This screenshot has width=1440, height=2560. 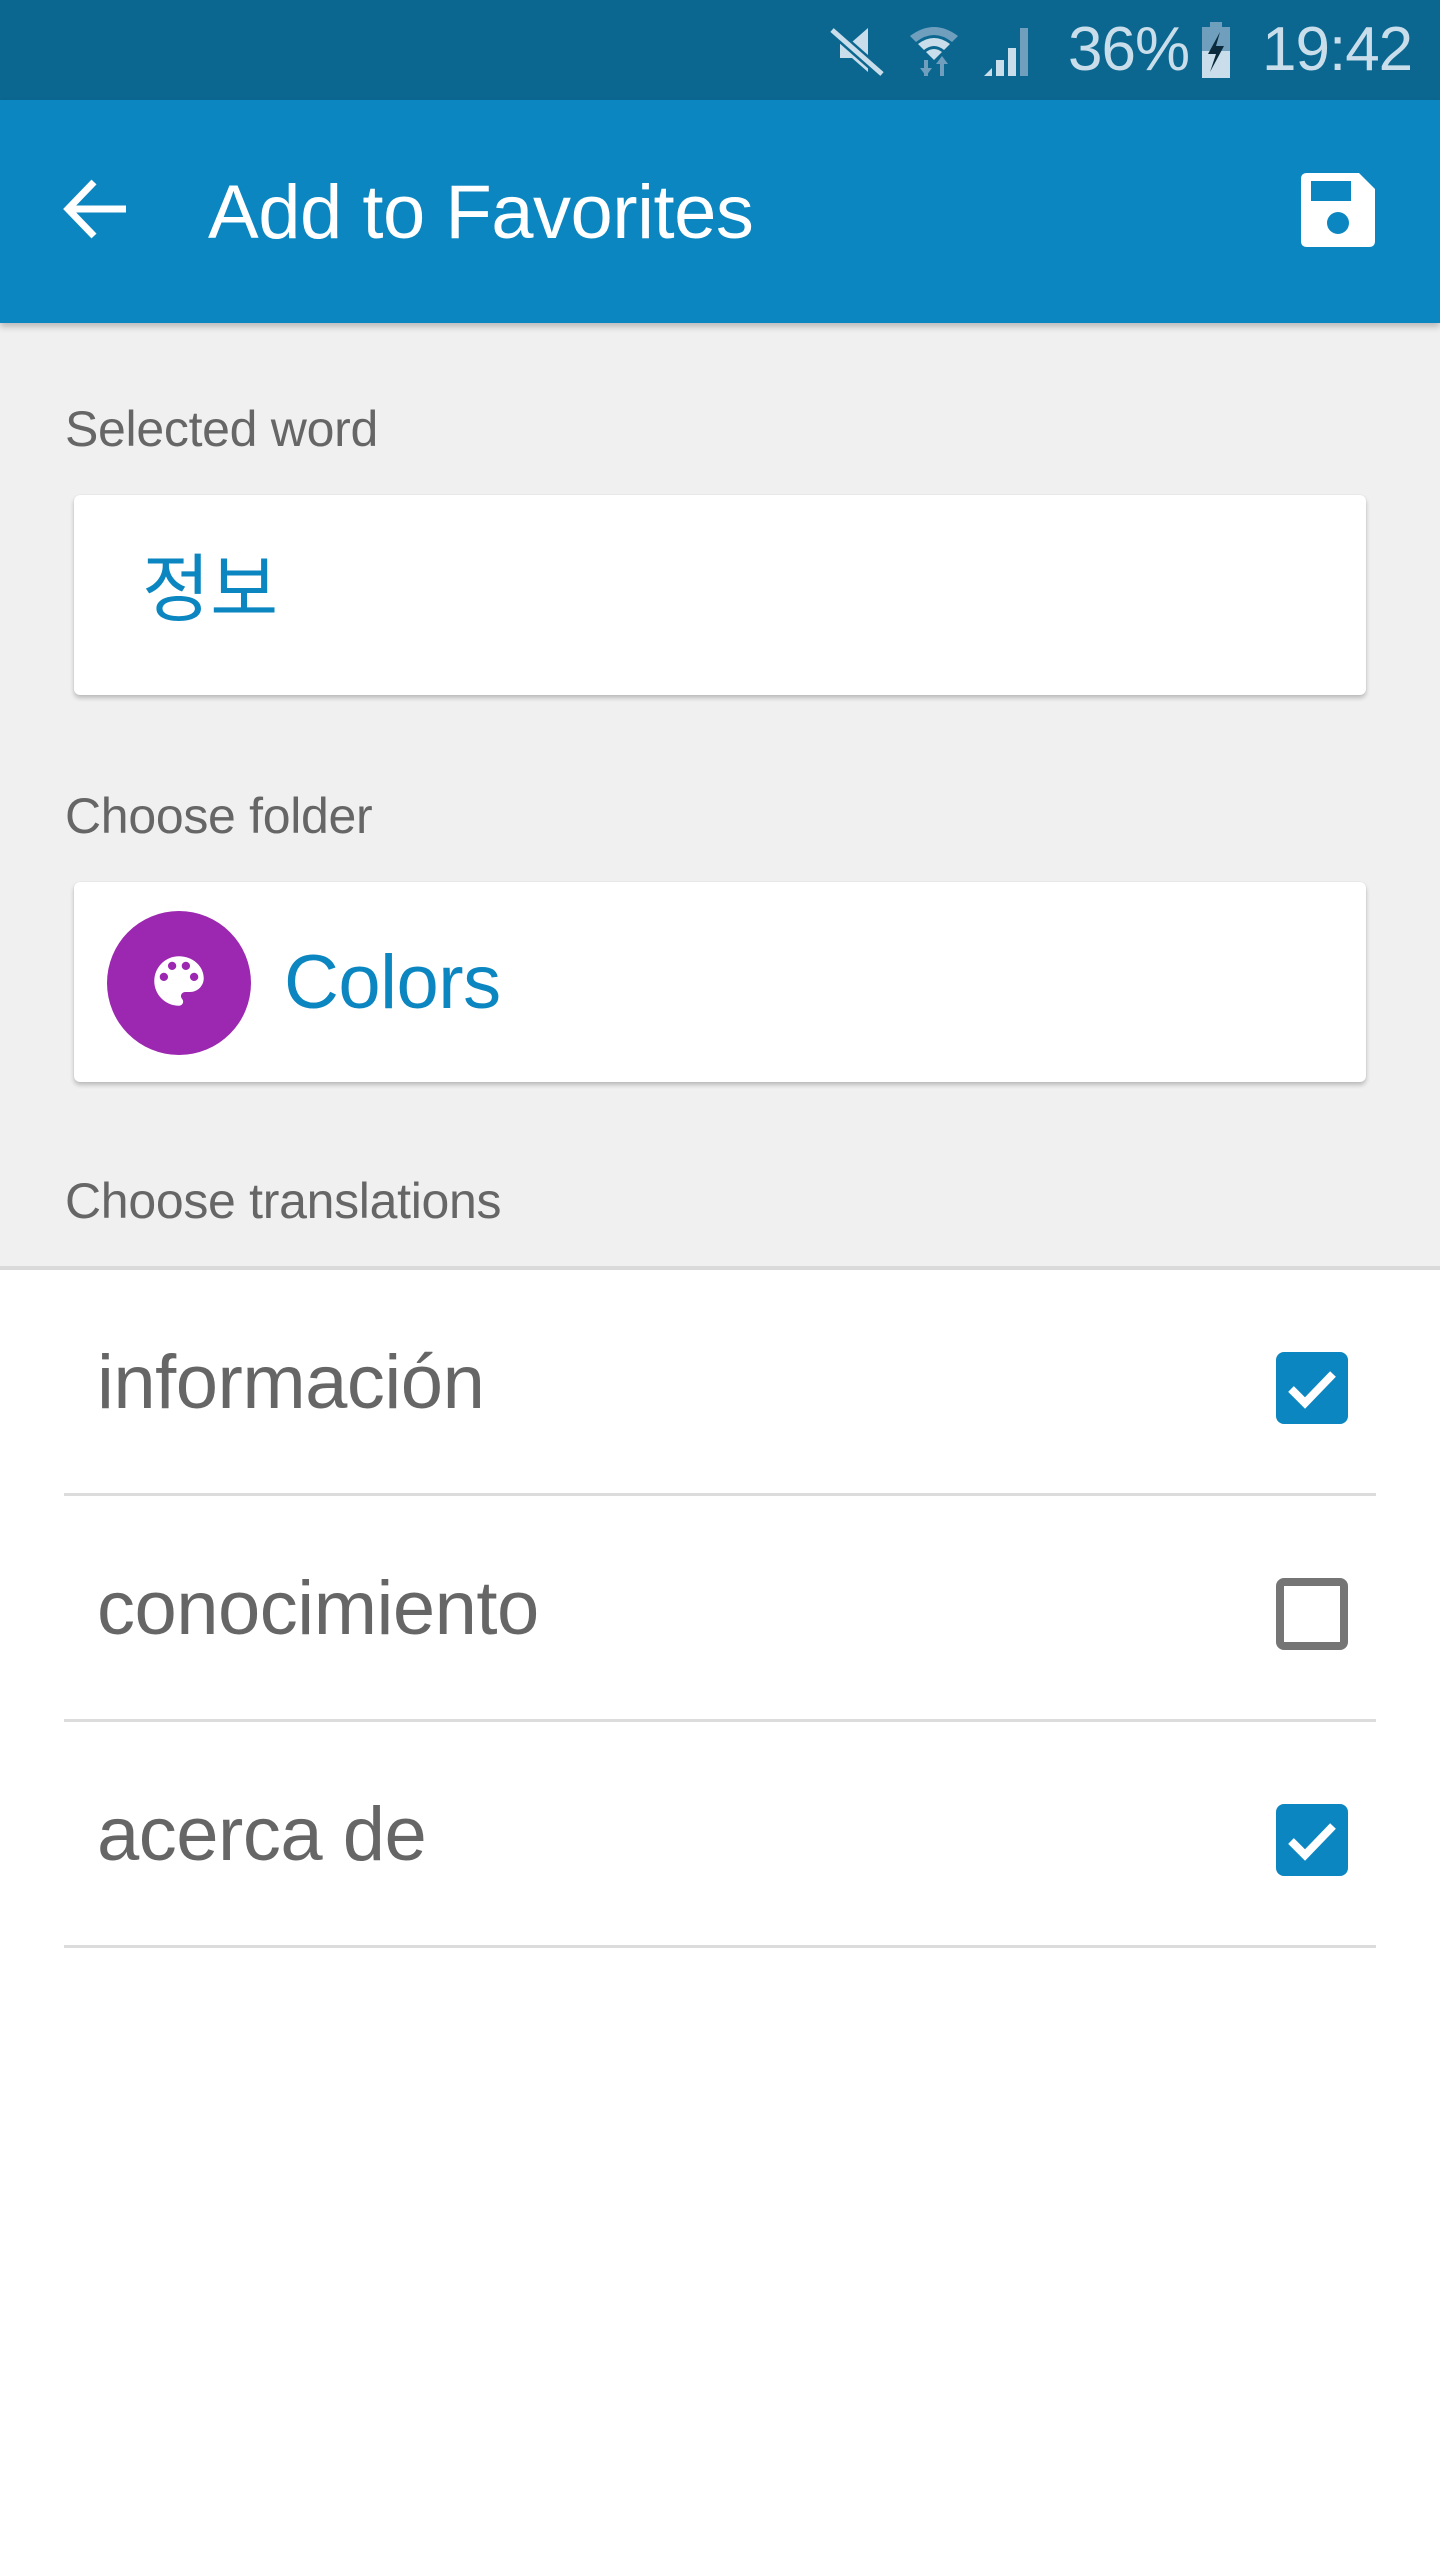 What do you see at coordinates (720, 50) in the screenshot?
I see `status-bar: 36% 19:42` at bounding box center [720, 50].